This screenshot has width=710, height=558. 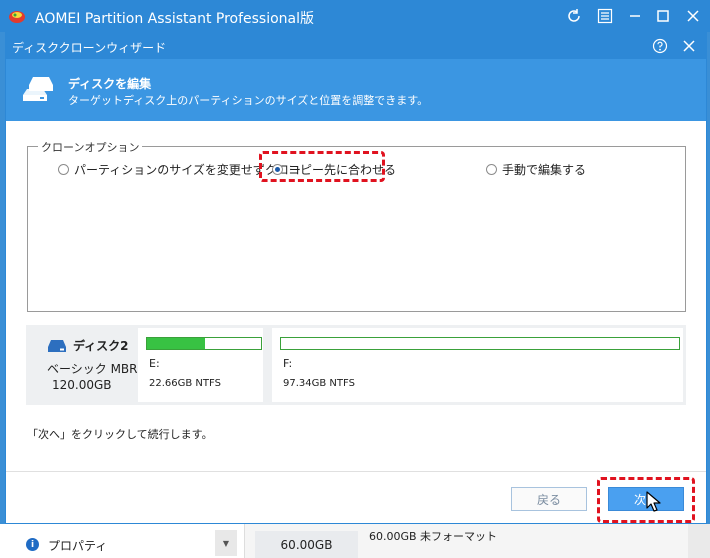 I want to click on help-icon, so click(x=660, y=46).